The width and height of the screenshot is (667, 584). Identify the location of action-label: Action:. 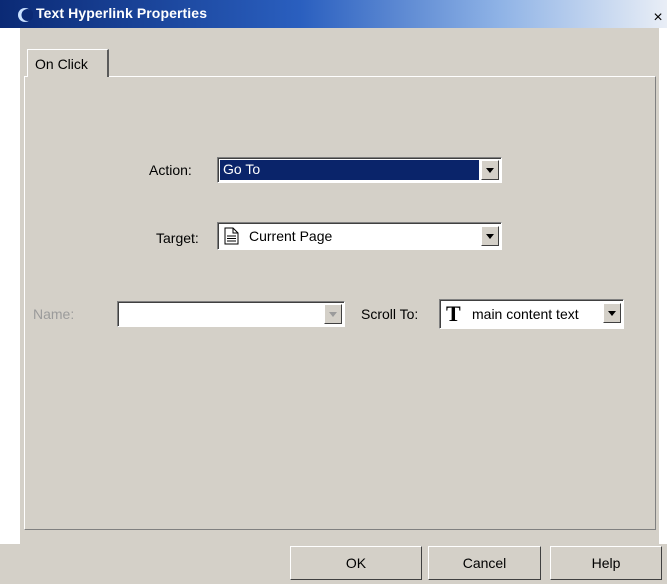
(170, 170).